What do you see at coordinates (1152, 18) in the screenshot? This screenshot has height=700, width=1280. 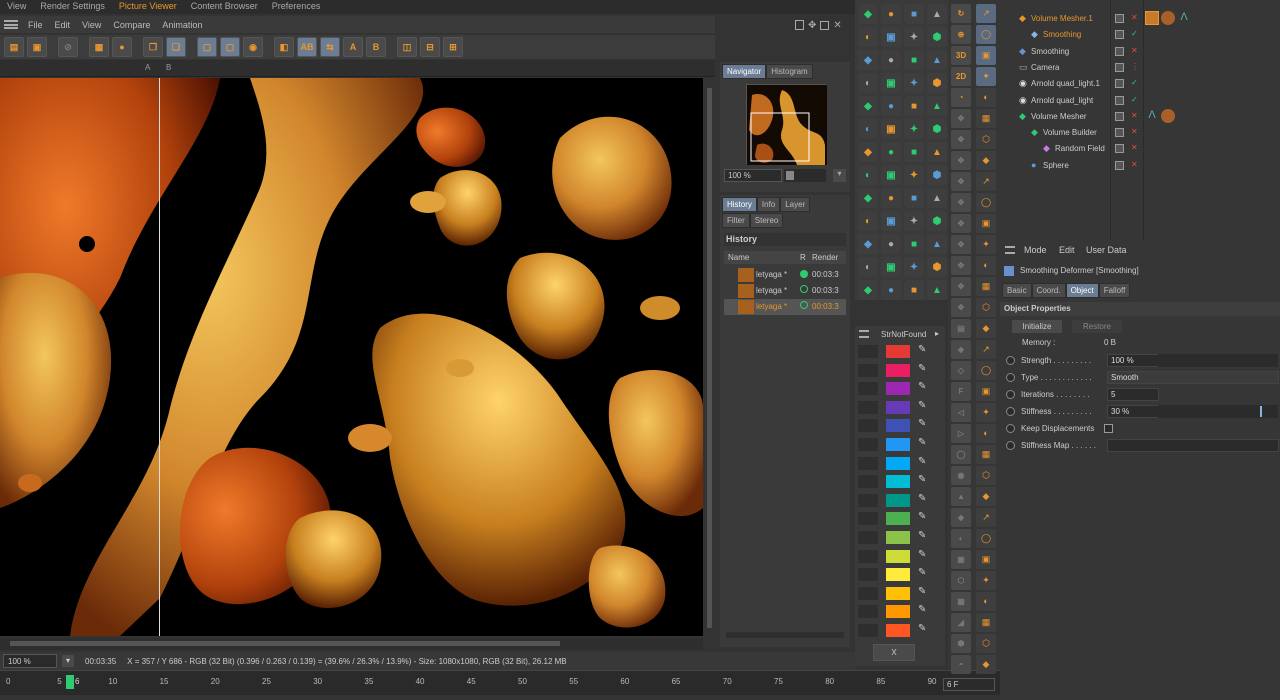 I see `material-tag-icon` at bounding box center [1152, 18].